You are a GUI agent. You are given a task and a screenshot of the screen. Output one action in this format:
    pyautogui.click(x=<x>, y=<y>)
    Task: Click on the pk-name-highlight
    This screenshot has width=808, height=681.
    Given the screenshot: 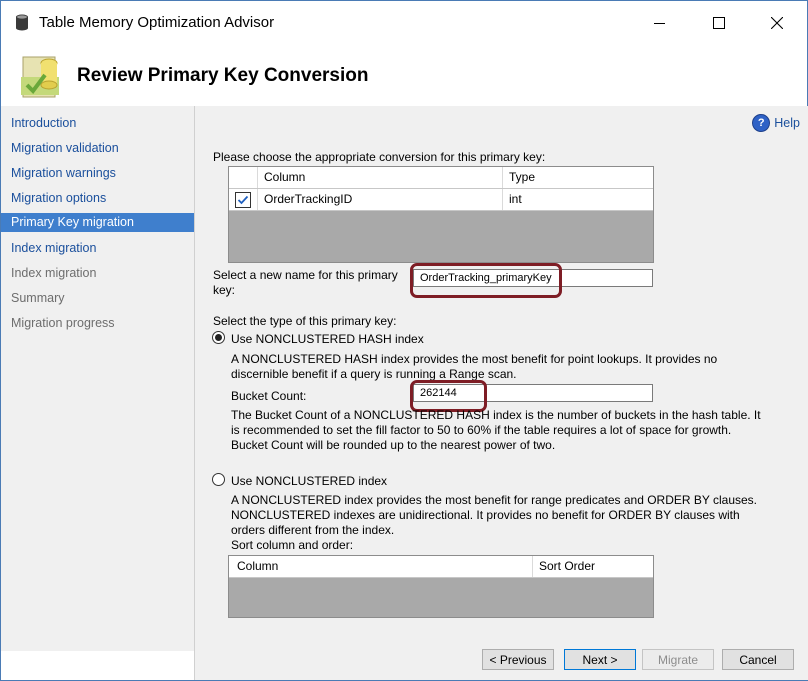 What is the action you would take?
    pyautogui.click(x=486, y=280)
    